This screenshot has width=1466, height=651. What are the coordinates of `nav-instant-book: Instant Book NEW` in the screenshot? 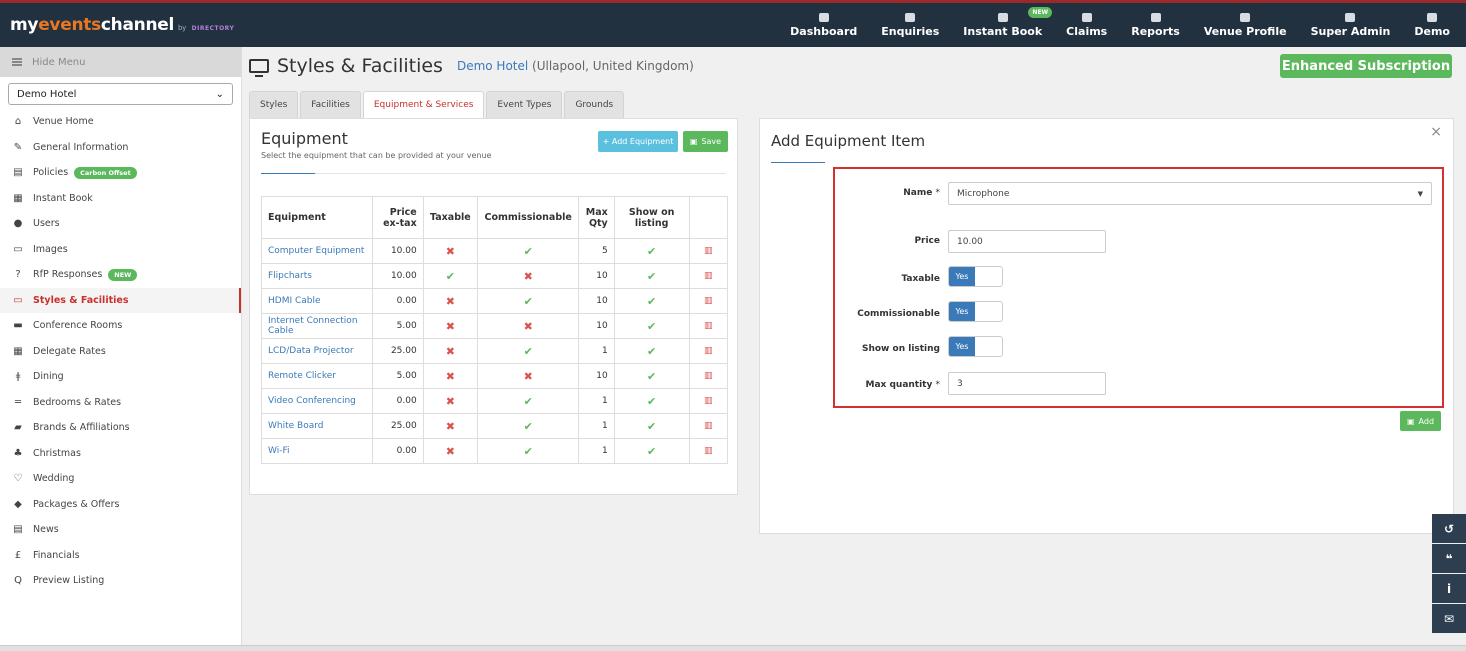 It's located at (1002, 25).